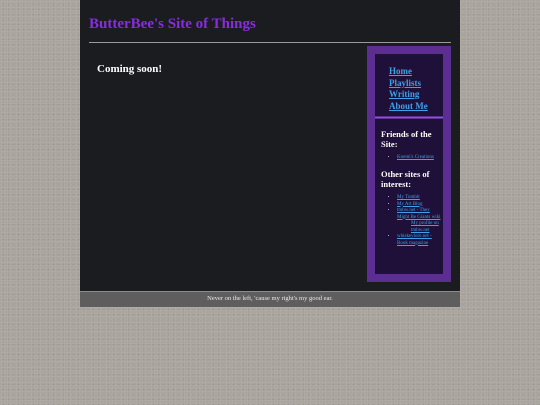  I want to click on nav-playlists-link: Playlists, so click(405, 83).